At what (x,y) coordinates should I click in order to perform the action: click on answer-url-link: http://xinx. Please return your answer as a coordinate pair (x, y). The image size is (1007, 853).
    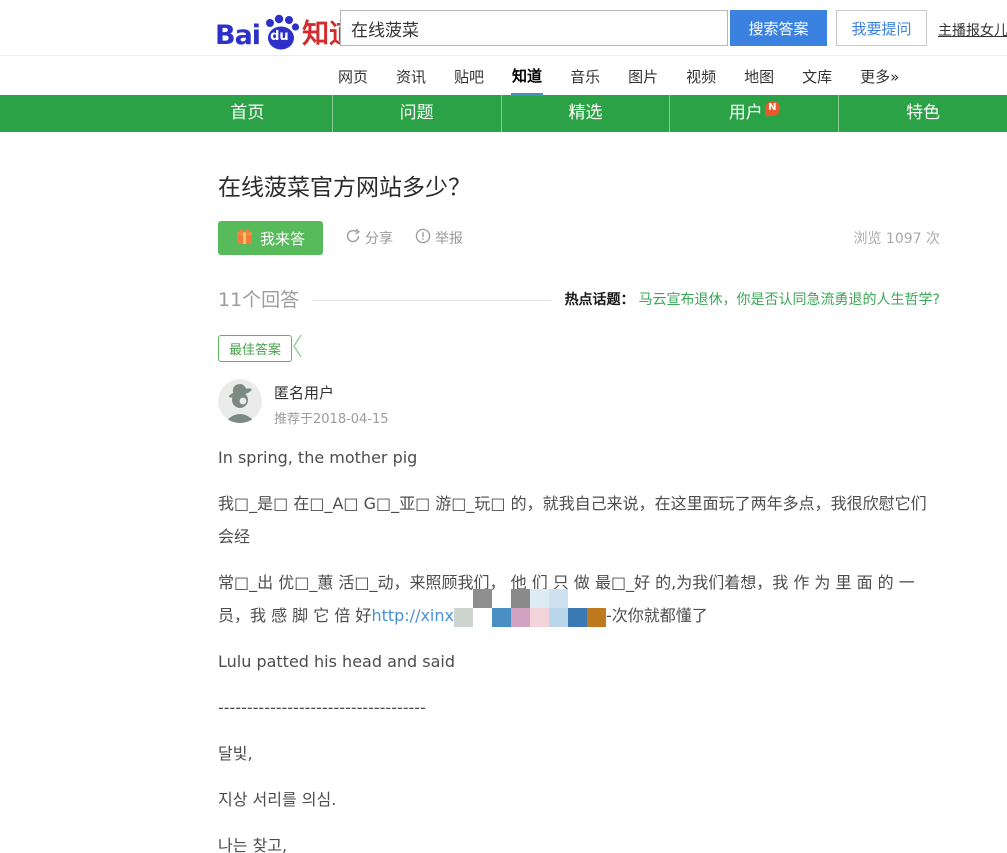
    Looking at the image, I should click on (412, 615).